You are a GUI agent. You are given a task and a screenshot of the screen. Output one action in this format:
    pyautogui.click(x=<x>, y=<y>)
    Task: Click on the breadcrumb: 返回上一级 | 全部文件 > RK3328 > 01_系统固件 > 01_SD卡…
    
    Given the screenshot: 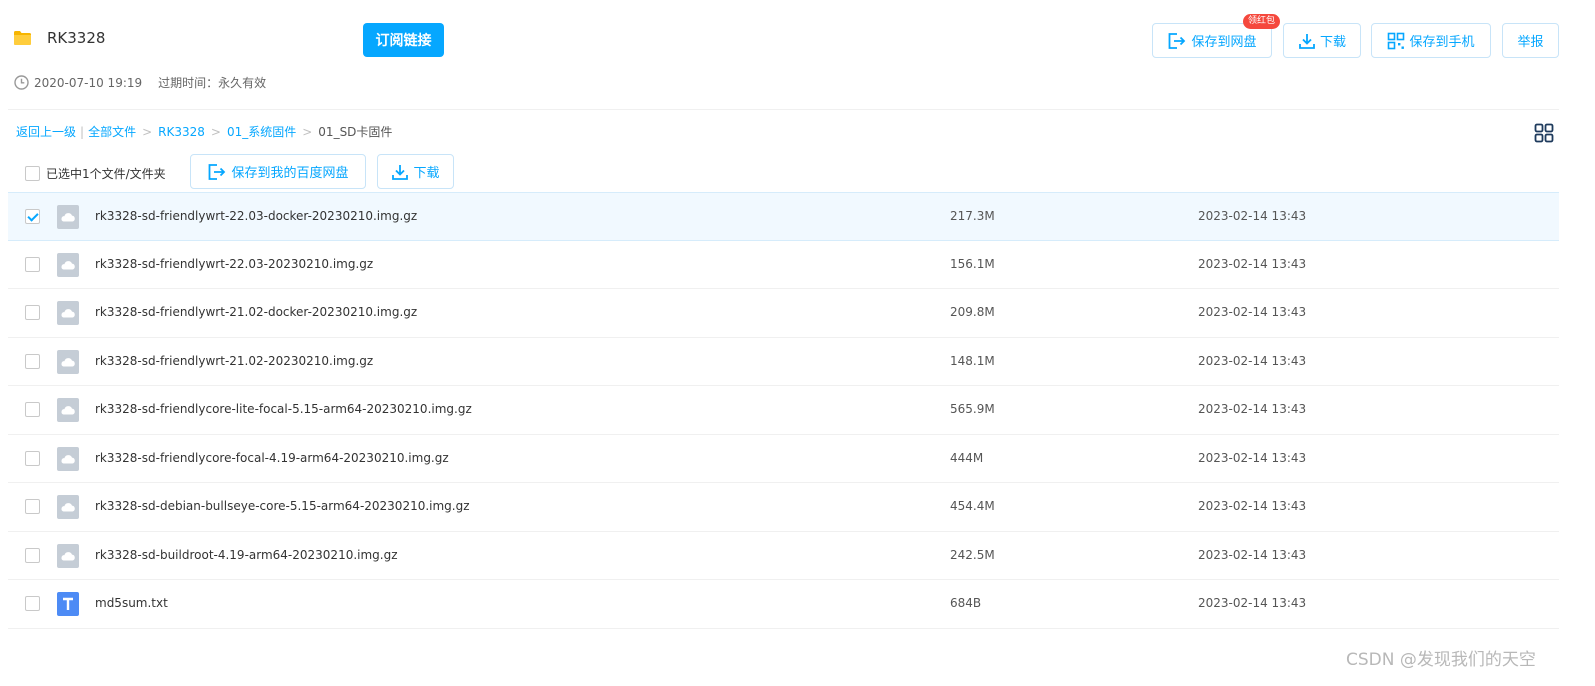 What is the action you would take?
    pyautogui.click(x=204, y=131)
    